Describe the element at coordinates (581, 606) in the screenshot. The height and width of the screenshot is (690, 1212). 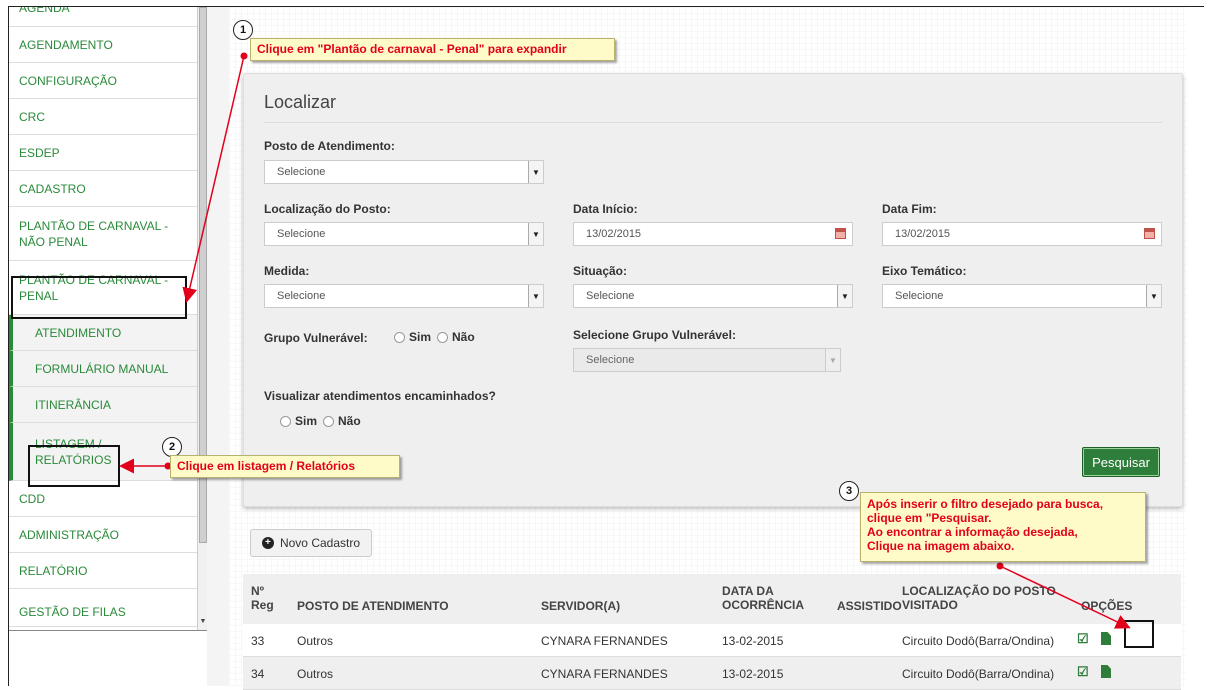
I see `col-servidor: SERVIDOR(A)` at that location.